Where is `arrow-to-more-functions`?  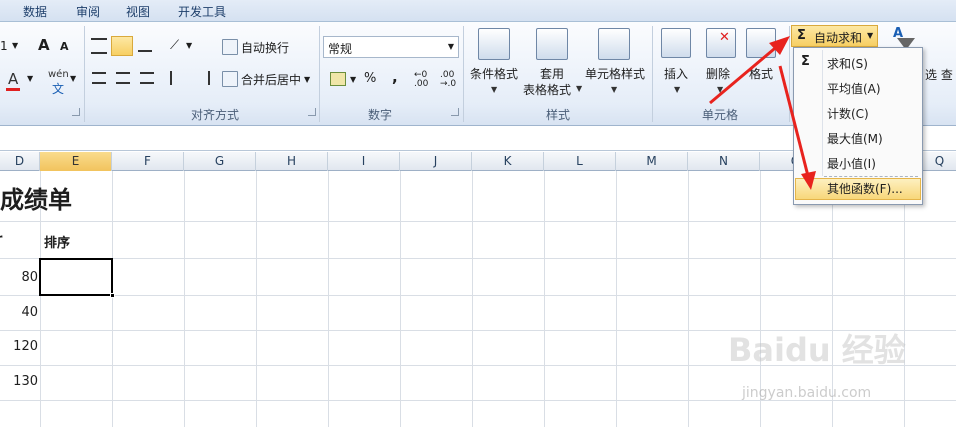 arrow-to-more-functions is located at coordinates (794, 121).